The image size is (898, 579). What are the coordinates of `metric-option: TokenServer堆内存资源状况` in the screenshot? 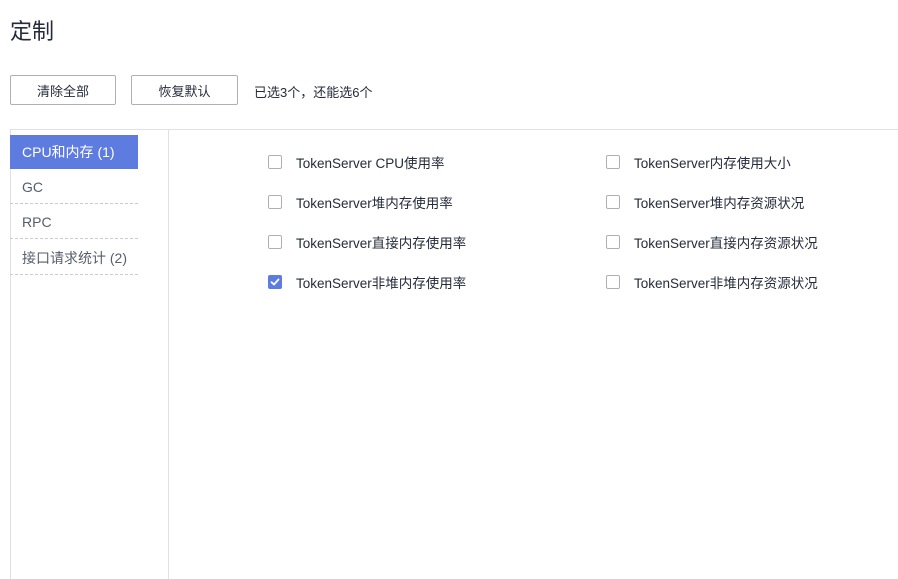 It's located at (705, 202).